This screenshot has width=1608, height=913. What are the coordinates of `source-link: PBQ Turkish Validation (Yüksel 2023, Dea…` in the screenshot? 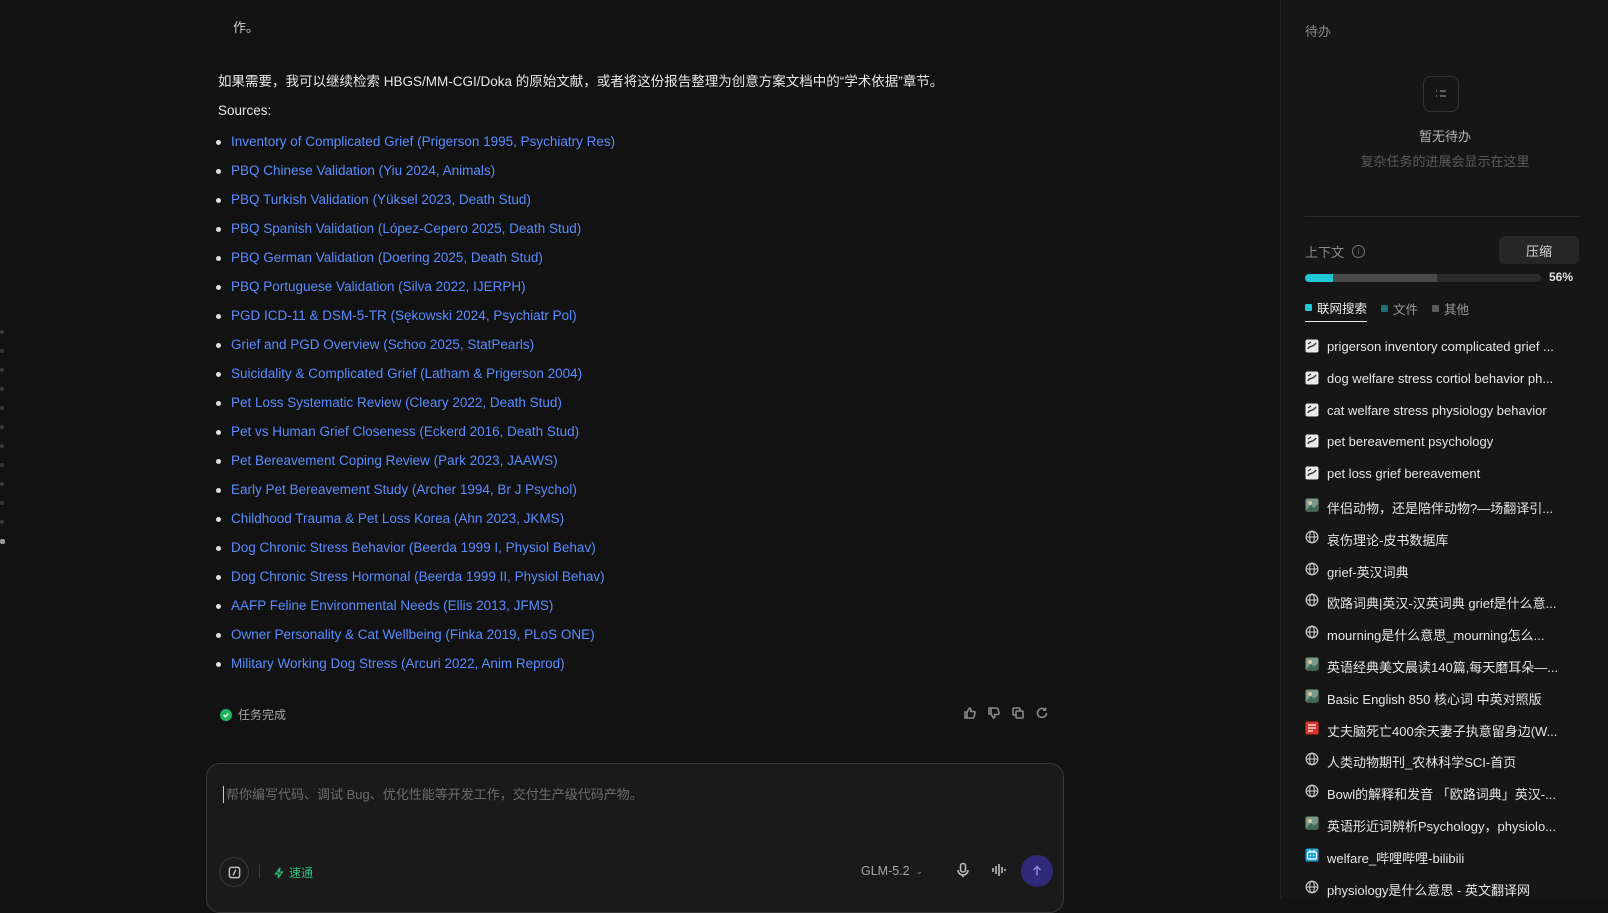 It's located at (381, 199).